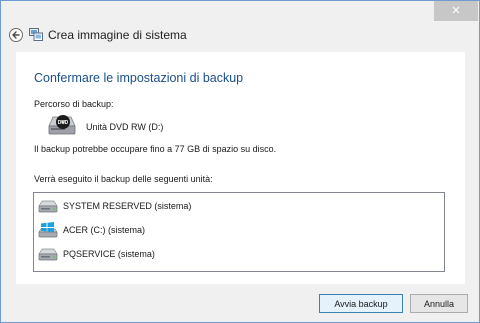 The width and height of the screenshot is (480, 323). I want to click on back-arrow-icon, so click(16, 35).